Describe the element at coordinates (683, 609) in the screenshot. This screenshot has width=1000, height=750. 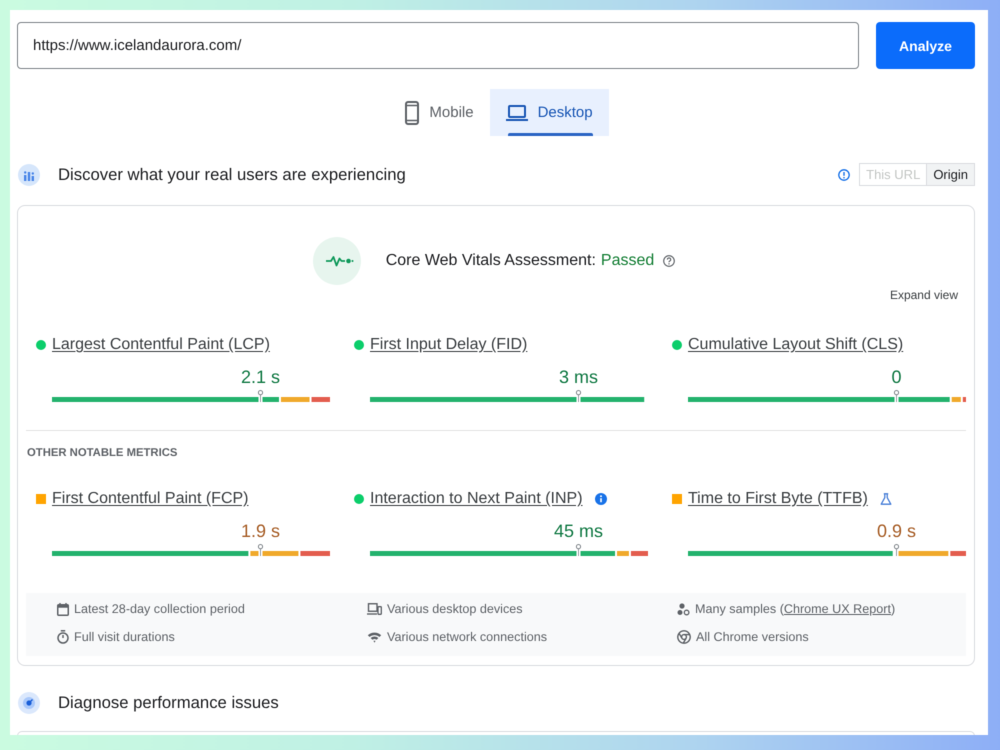
I see `samples-icon` at that location.